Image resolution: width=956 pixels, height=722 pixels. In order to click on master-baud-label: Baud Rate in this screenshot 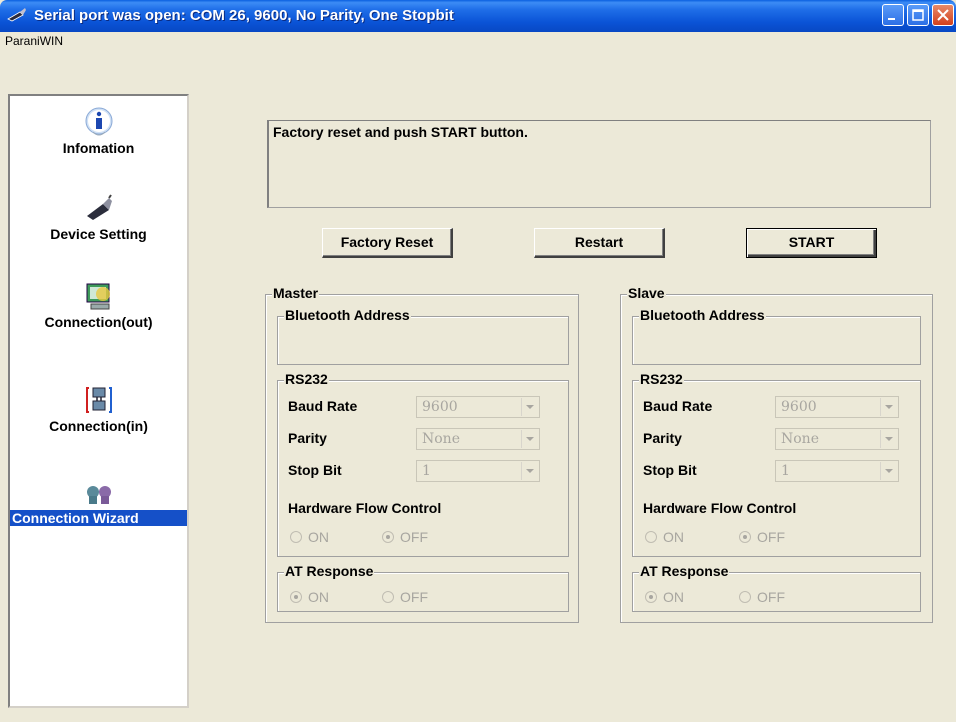, I will do `click(323, 406)`.